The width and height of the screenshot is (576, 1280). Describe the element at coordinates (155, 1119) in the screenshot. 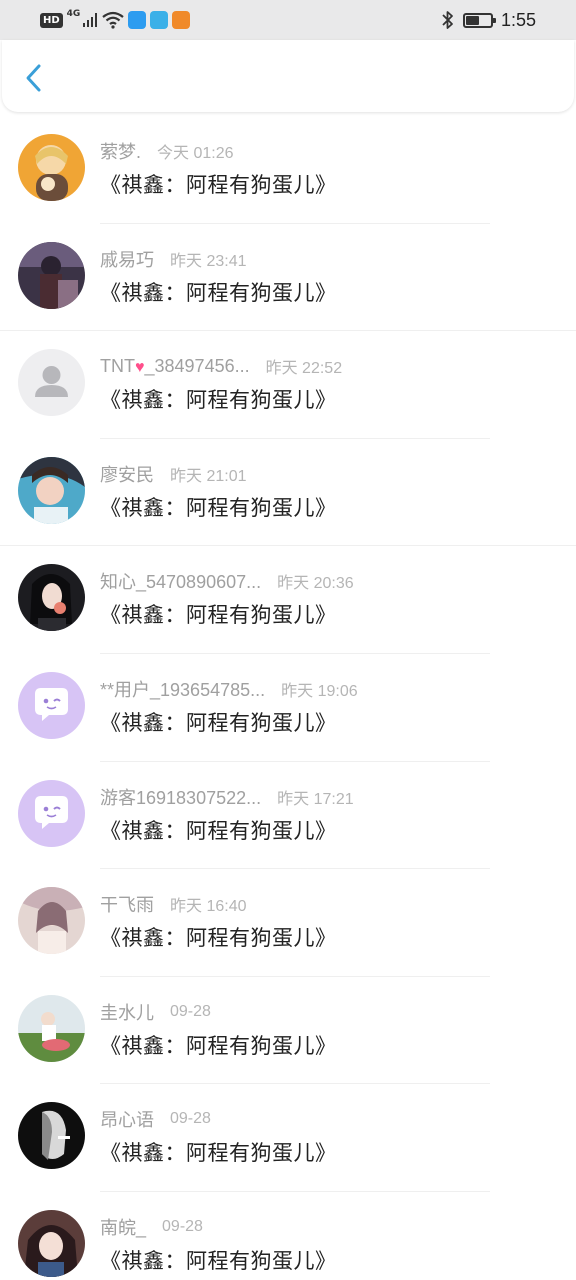

I see `name-line: 昂心语 09-28` at that location.